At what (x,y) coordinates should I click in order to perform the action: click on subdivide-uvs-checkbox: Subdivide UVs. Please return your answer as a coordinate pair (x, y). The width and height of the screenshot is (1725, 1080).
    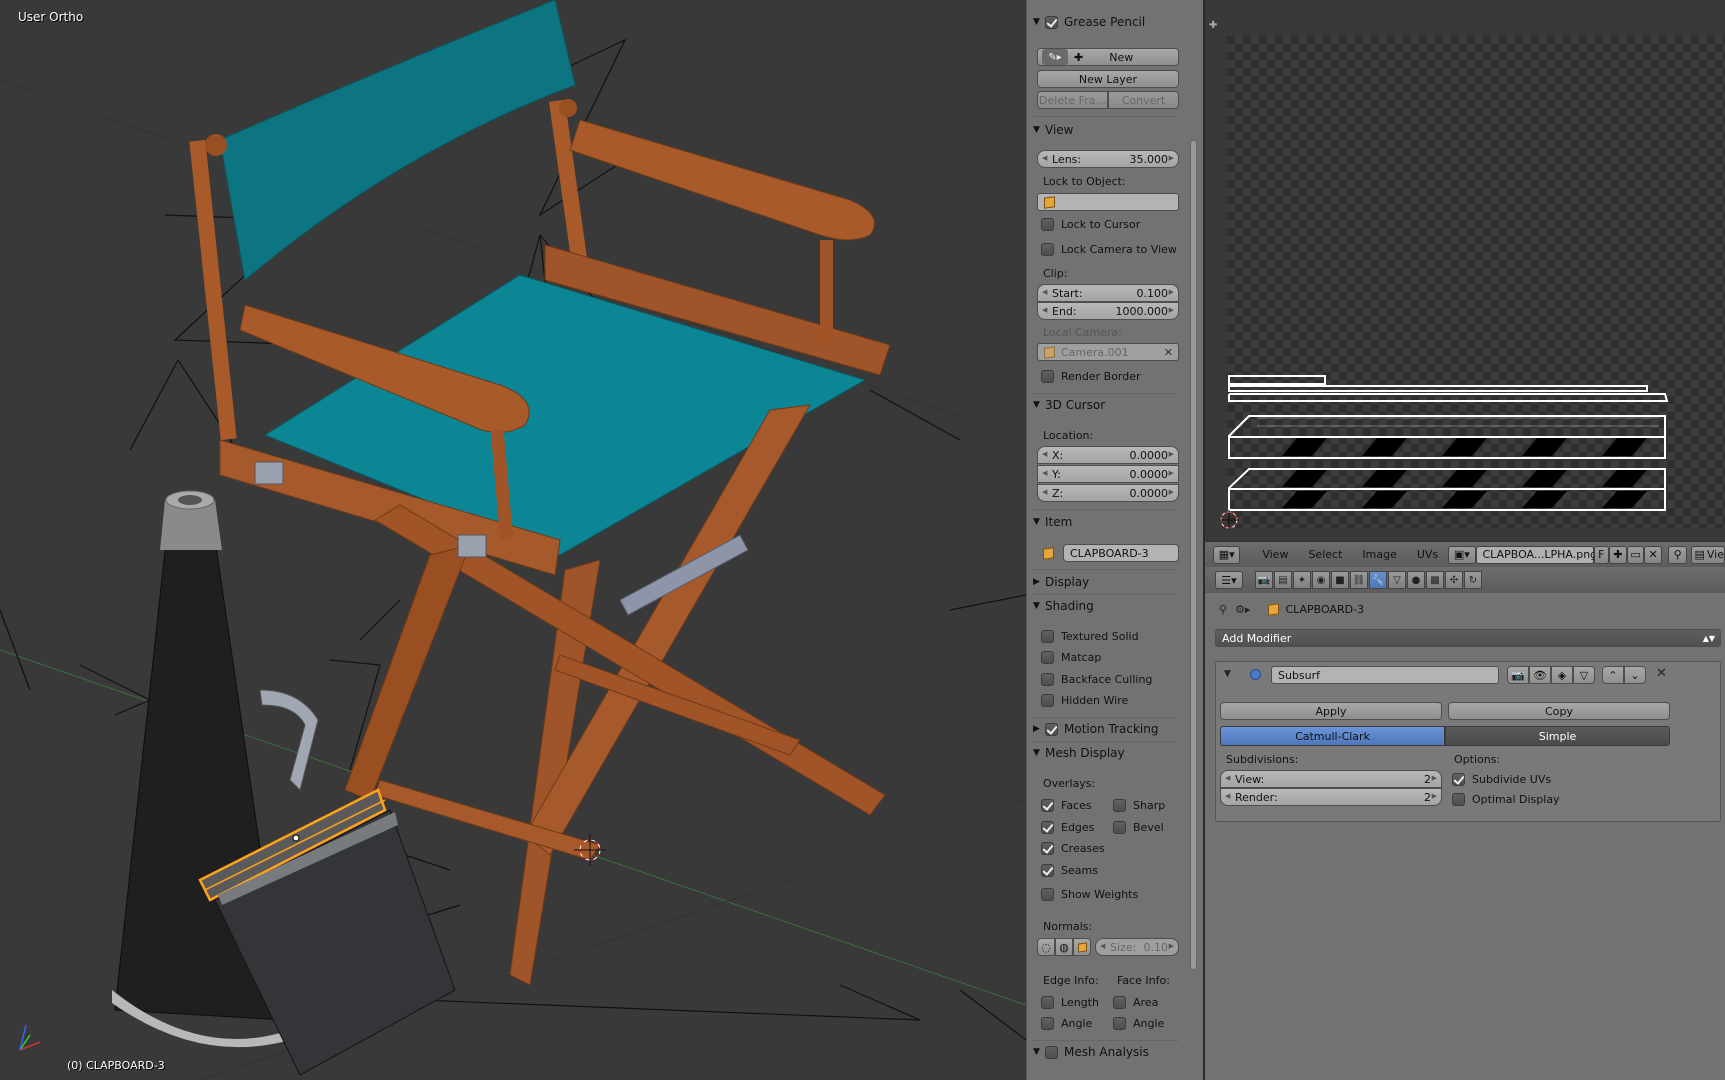
    Looking at the image, I should click on (1501, 779).